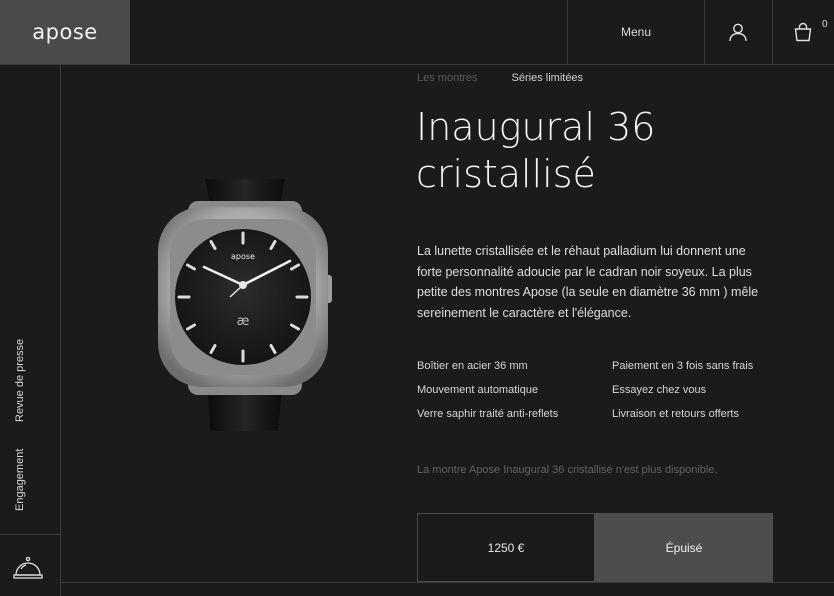 This screenshot has height=596, width=834. Describe the element at coordinates (243, 256) in the screenshot. I see `dial-logo: apose` at that location.